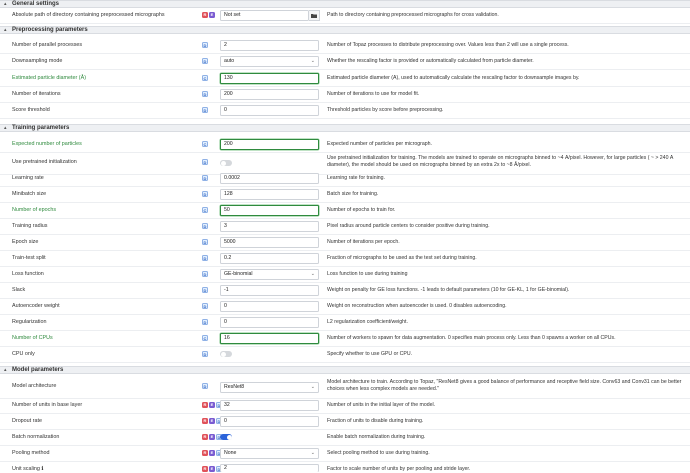 The image size is (690, 473). What do you see at coordinates (269, 453) in the screenshot?
I see `select-dropdown: None ⌄` at bounding box center [269, 453].